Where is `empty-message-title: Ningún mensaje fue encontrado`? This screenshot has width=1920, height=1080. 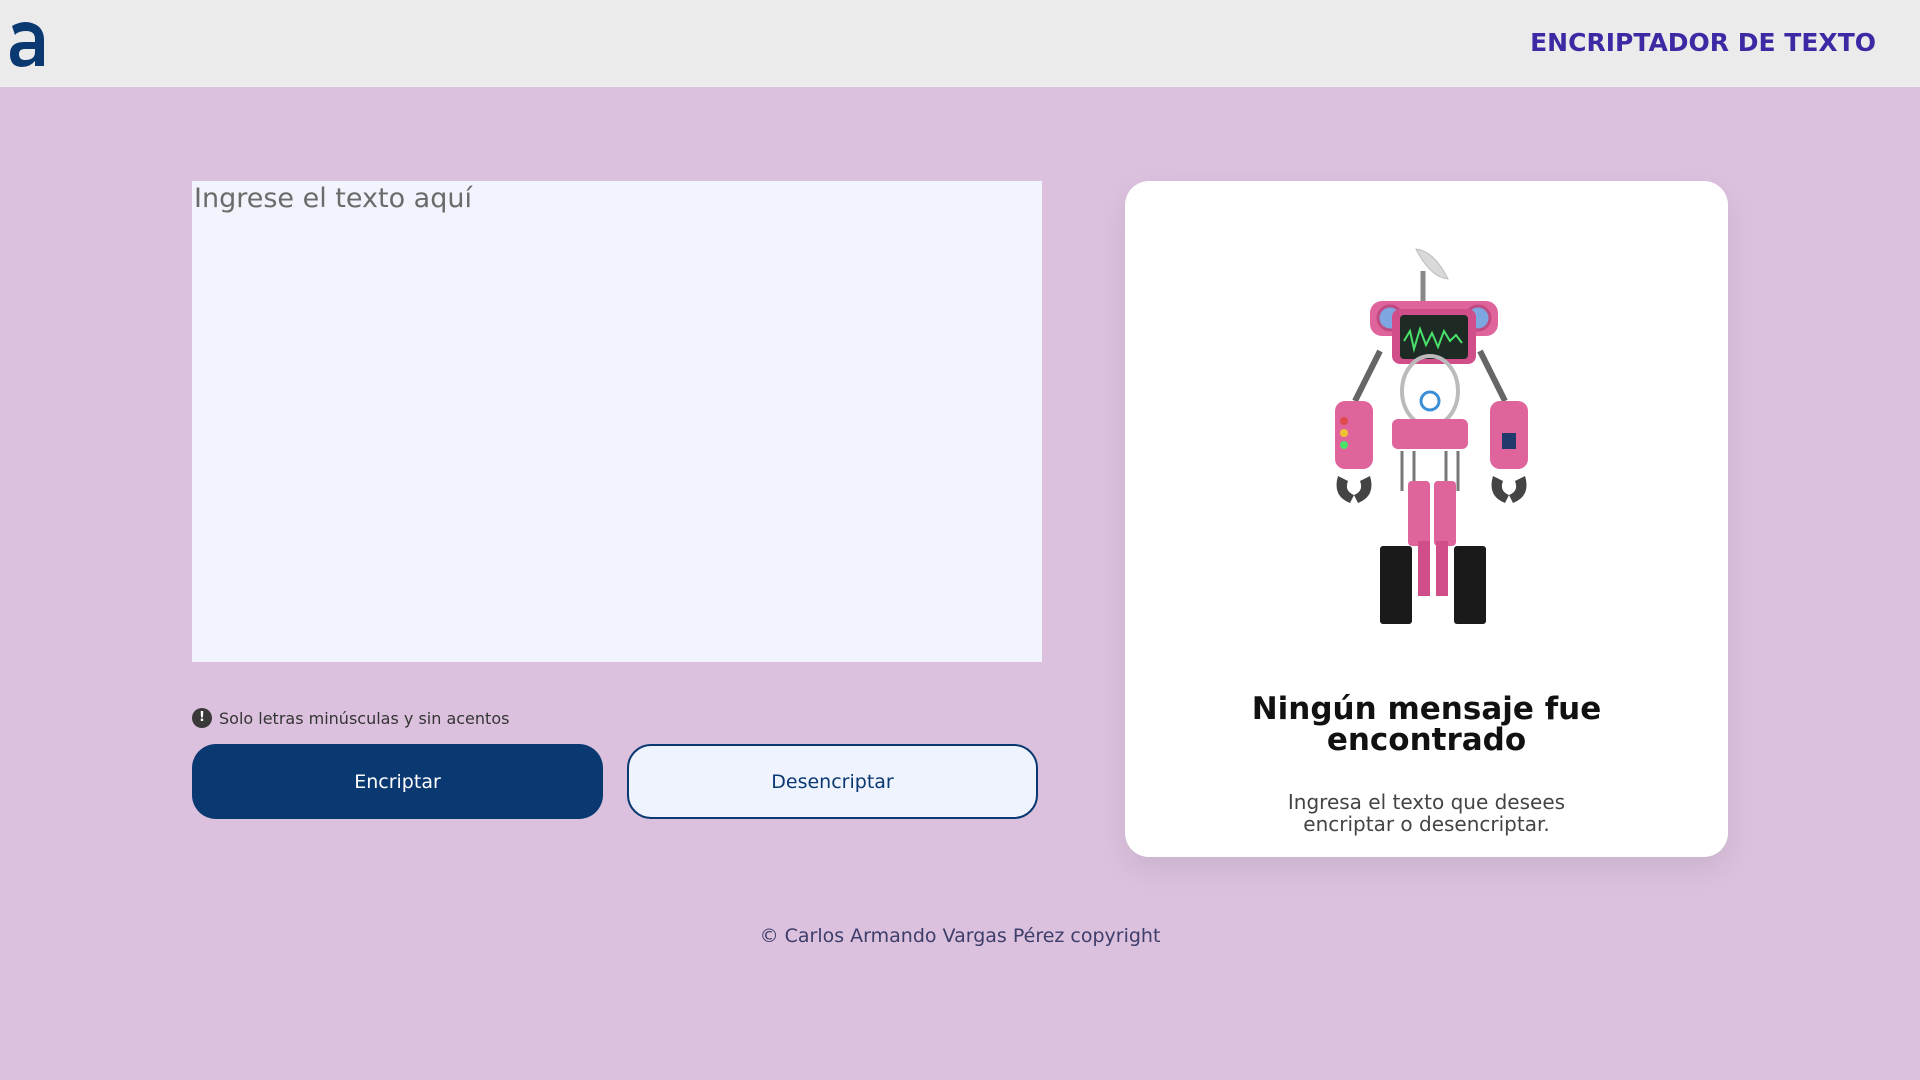
empty-message-title: Ningún mensaje fue encontrado is located at coordinates (1426, 724).